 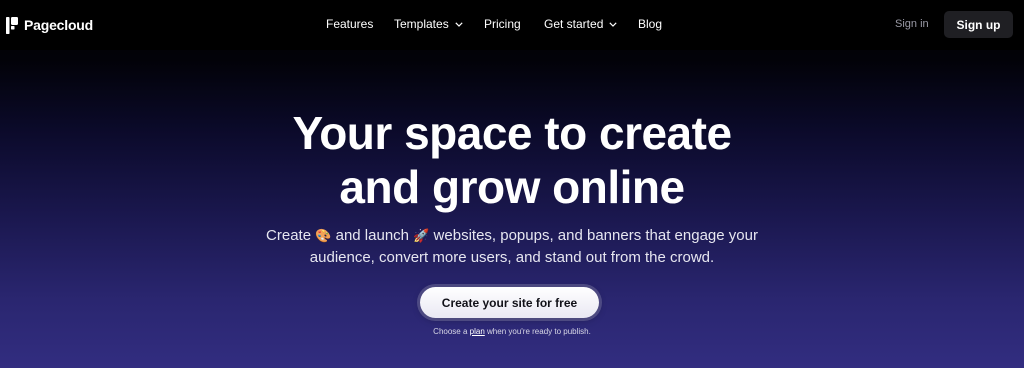 I want to click on nav-item-pricing: Pricing, so click(x=502, y=24).